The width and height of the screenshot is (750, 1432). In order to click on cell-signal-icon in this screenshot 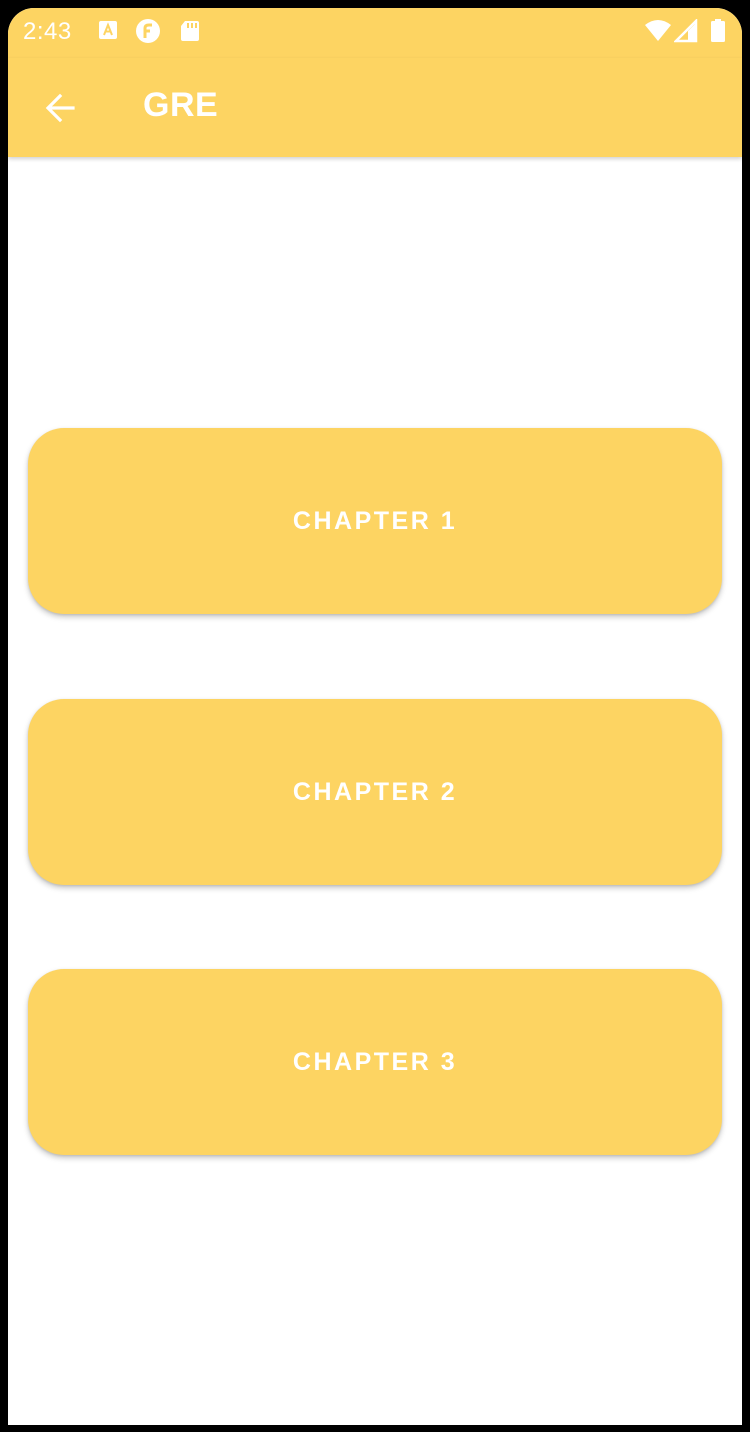, I will do `click(685, 30)`.